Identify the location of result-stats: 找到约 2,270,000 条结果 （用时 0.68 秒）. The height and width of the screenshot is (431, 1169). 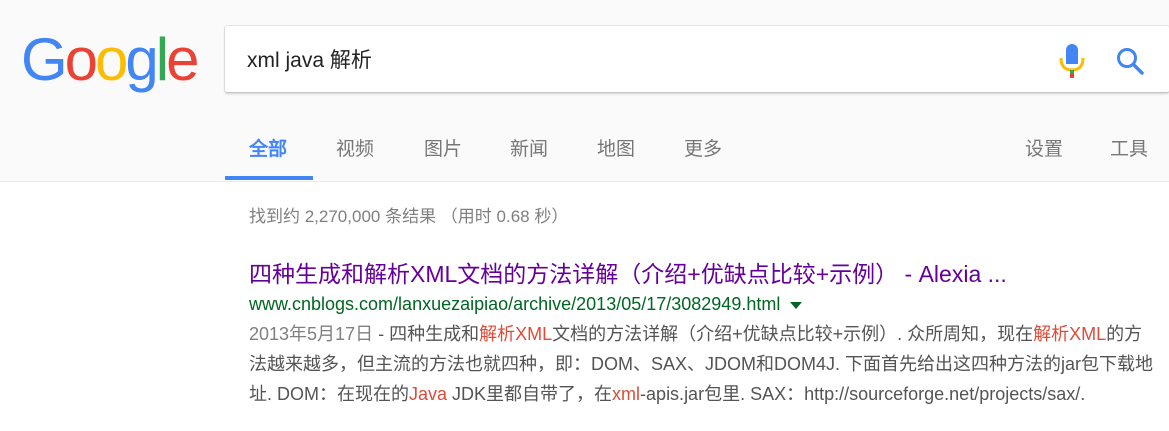
(409, 216).